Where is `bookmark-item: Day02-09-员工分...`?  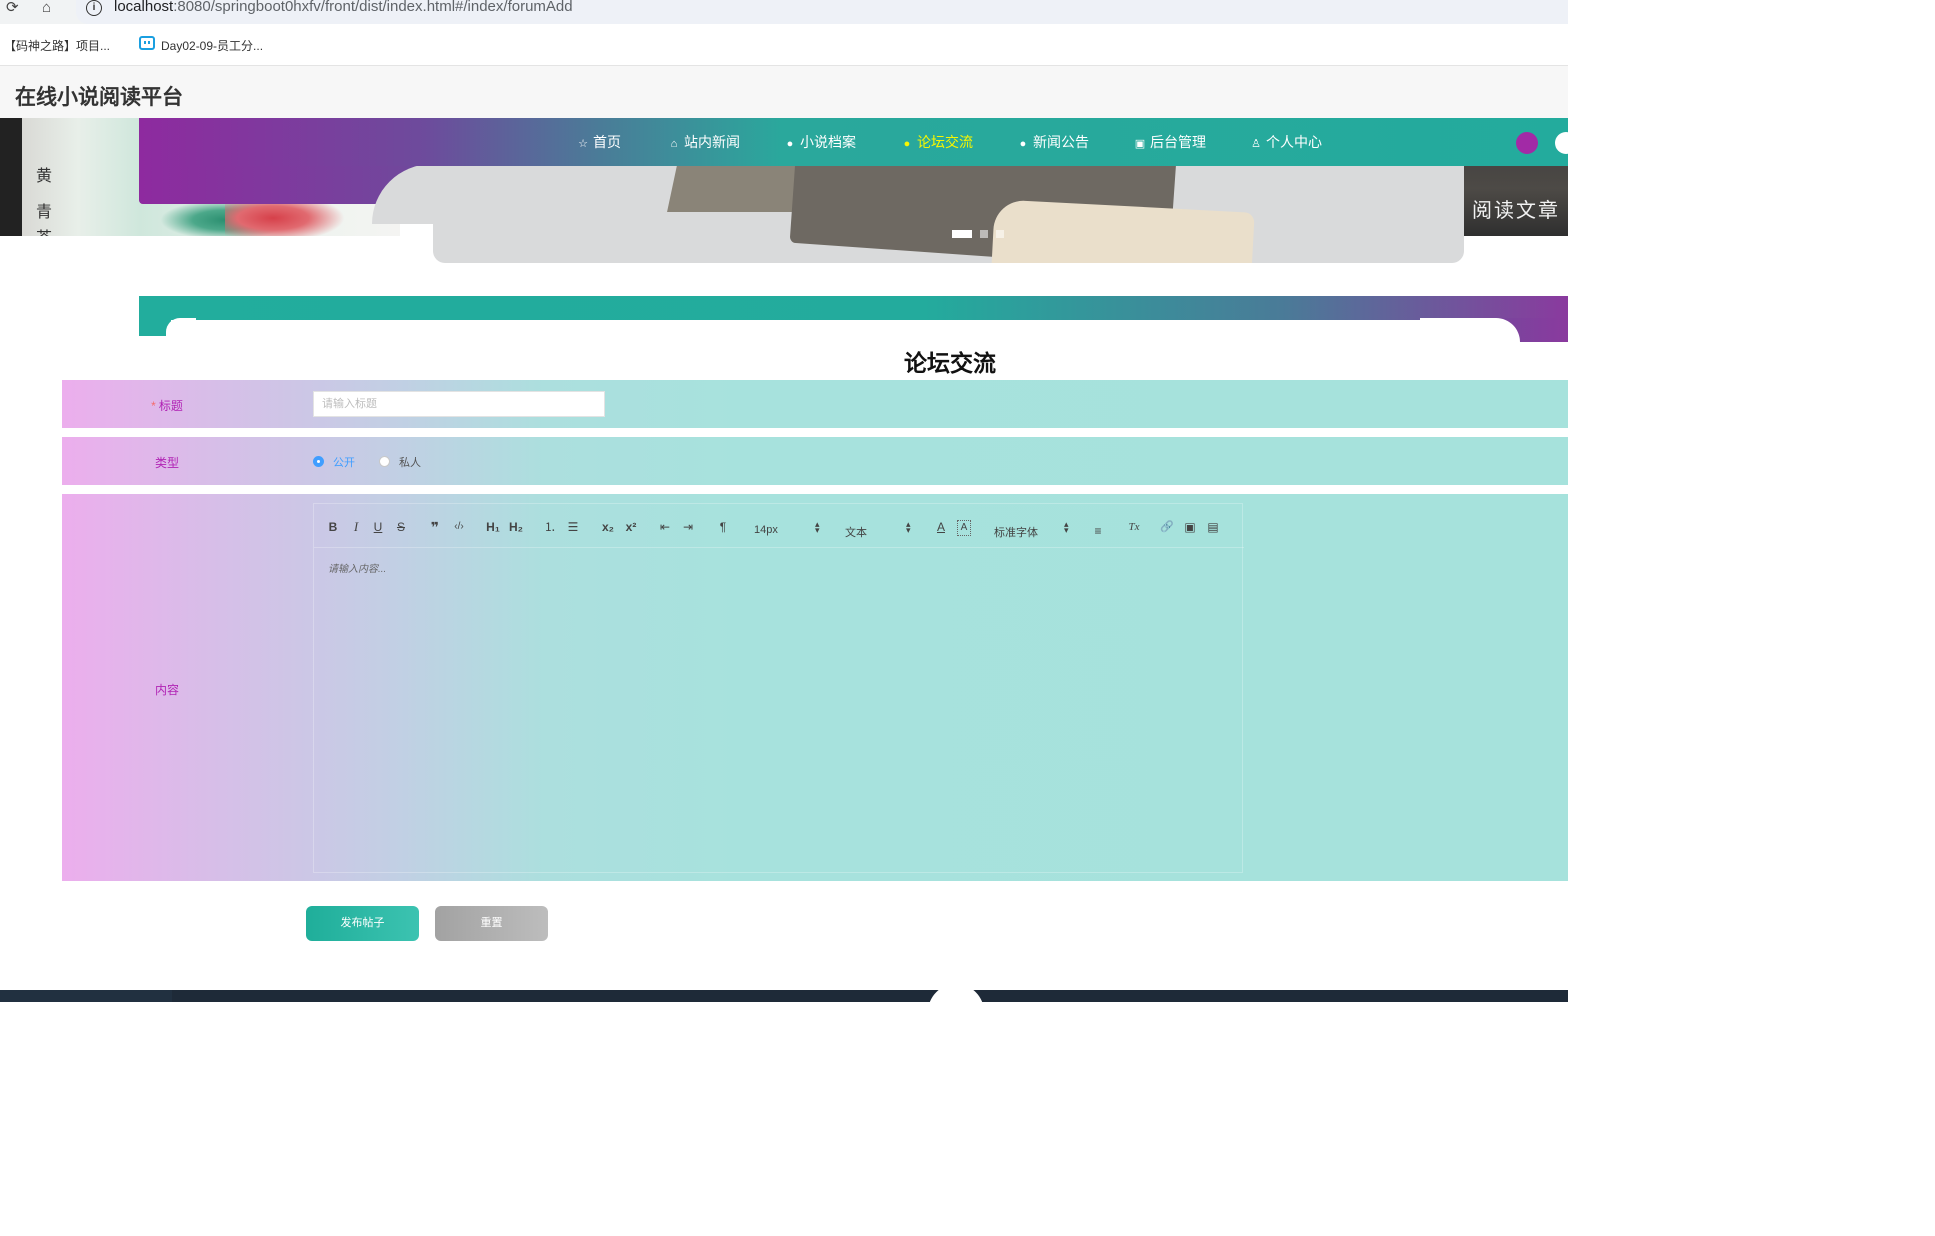 bookmark-item: Day02-09-员工分... is located at coordinates (212, 45).